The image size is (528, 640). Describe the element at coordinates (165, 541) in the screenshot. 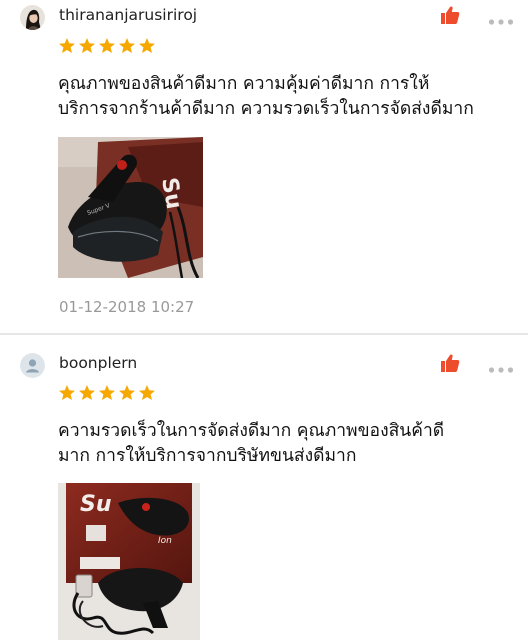

I see `svg-text: Ion` at that location.